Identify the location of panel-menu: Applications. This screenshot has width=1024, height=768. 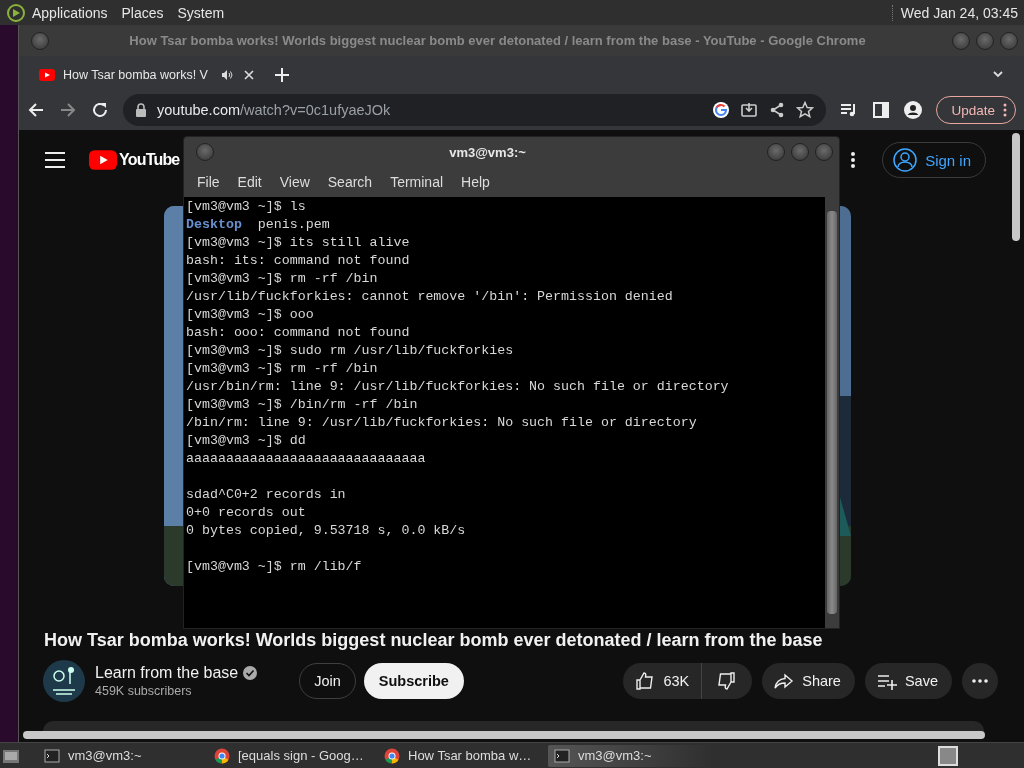
(70, 12).